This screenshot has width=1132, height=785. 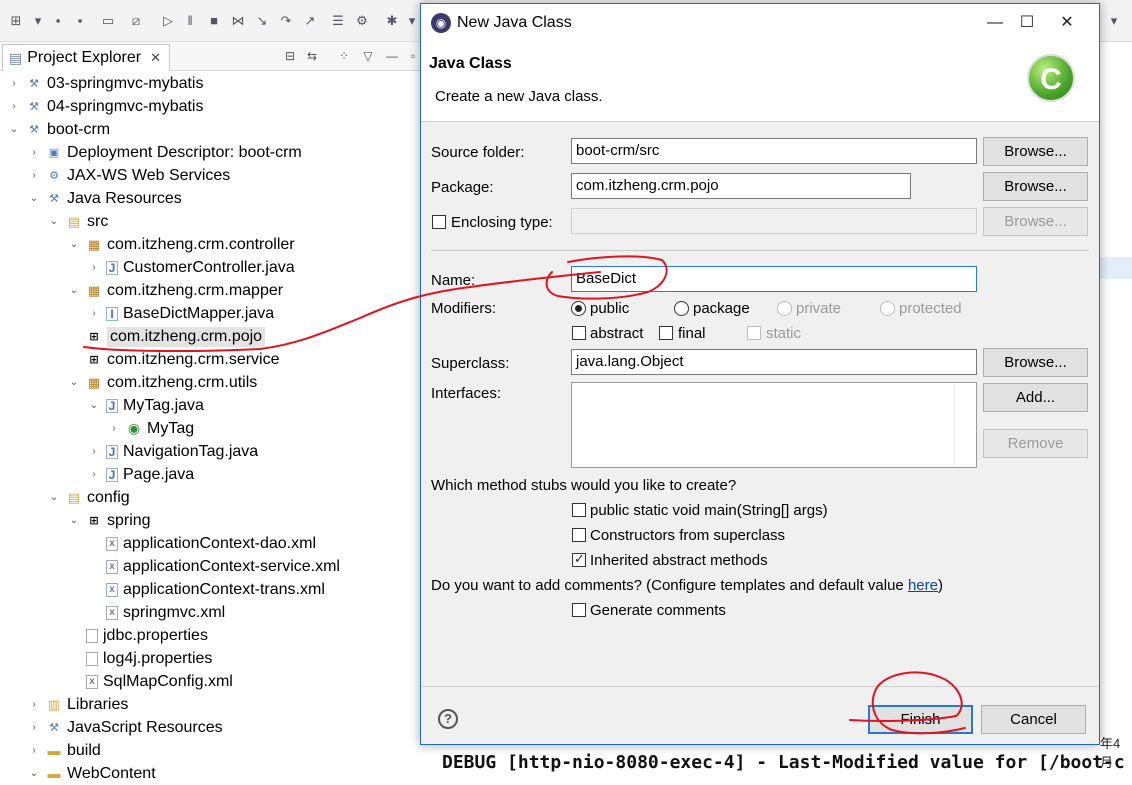 I want to click on main-method-checkbox, so click(x=579, y=510).